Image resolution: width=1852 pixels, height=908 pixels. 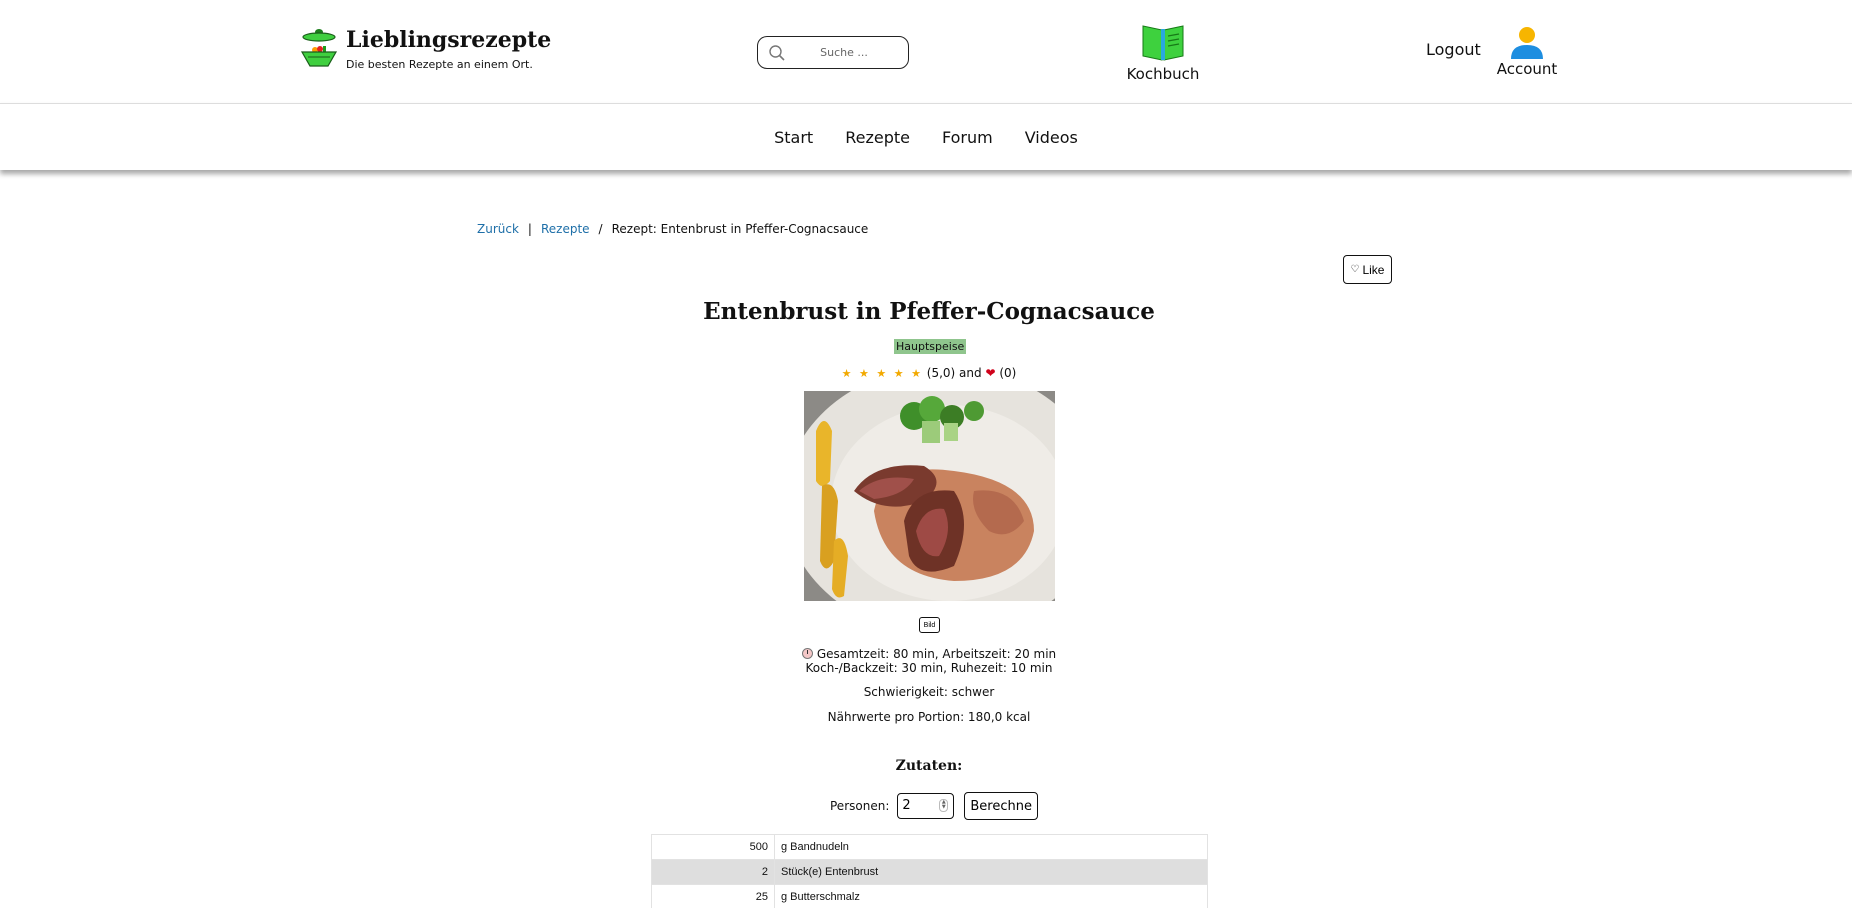 I want to click on nav-item-forum: Forum, so click(x=967, y=137).